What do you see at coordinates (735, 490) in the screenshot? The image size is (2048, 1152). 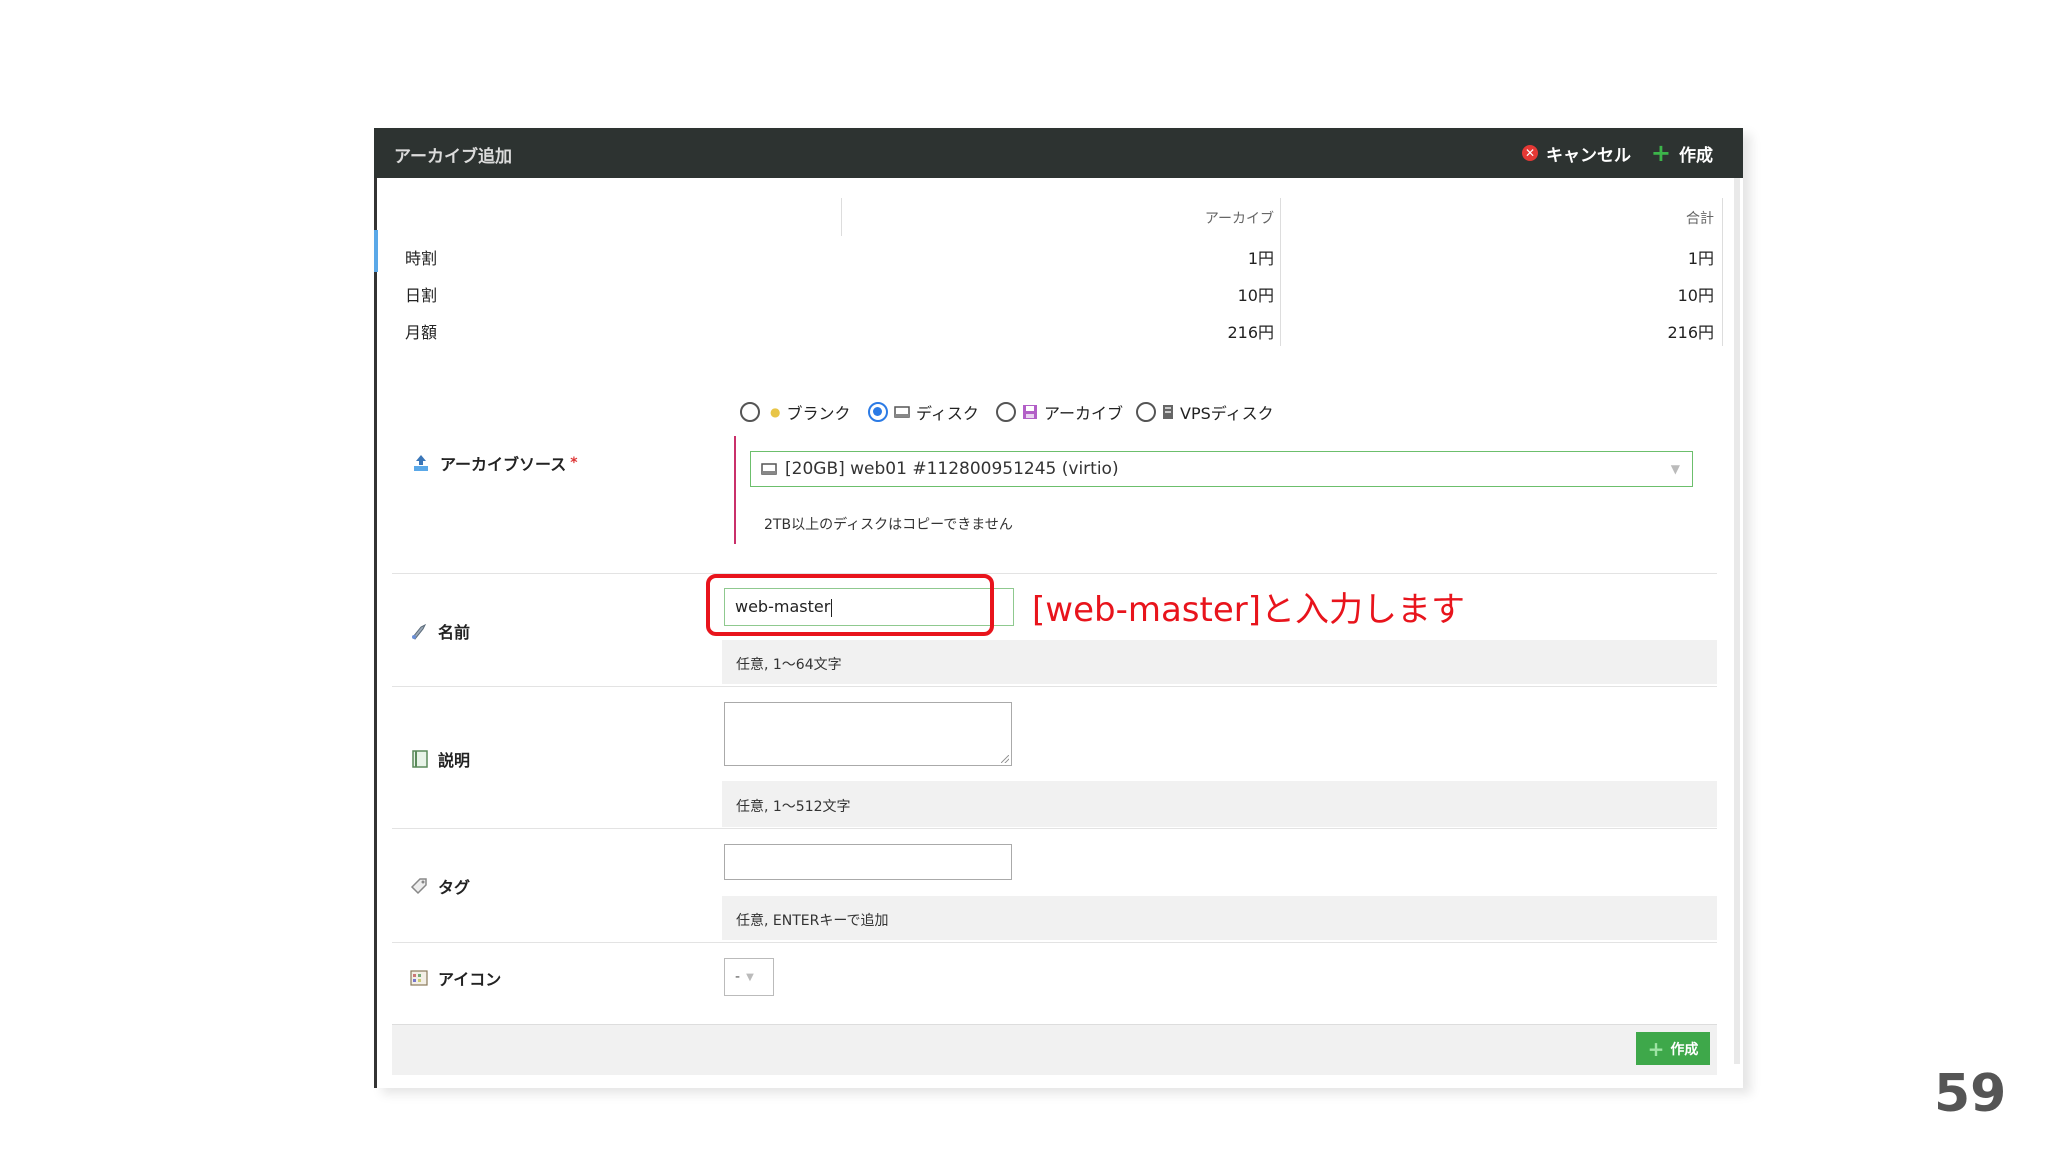 I see `source-group-bracket` at bounding box center [735, 490].